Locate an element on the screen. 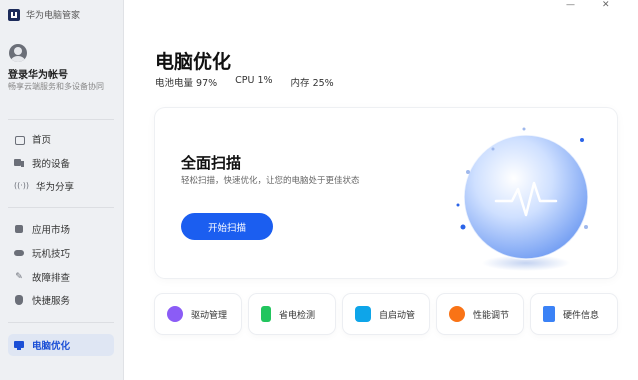 The height and width of the screenshot is (380, 638). tool-label: 自启动管 is located at coordinates (397, 315).